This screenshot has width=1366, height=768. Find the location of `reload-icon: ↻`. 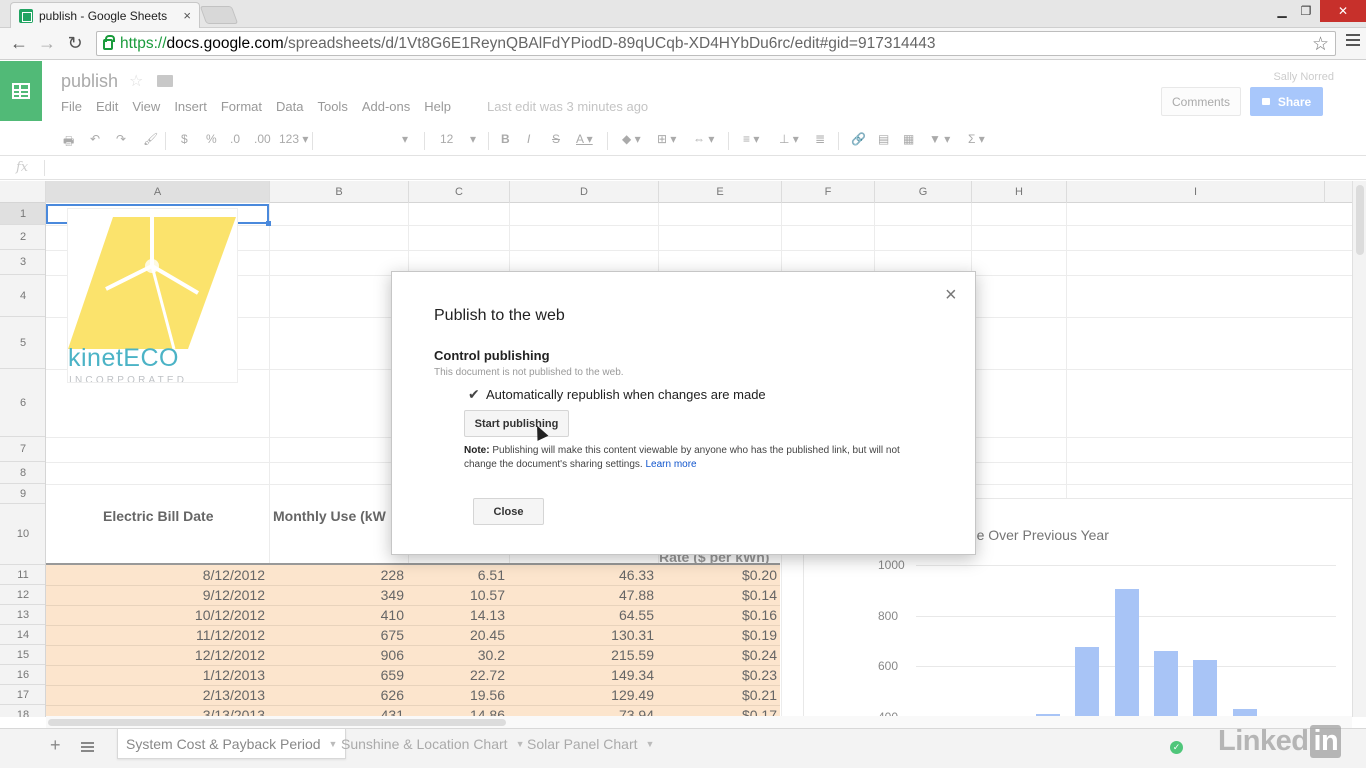

reload-icon: ↻ is located at coordinates (75, 43).